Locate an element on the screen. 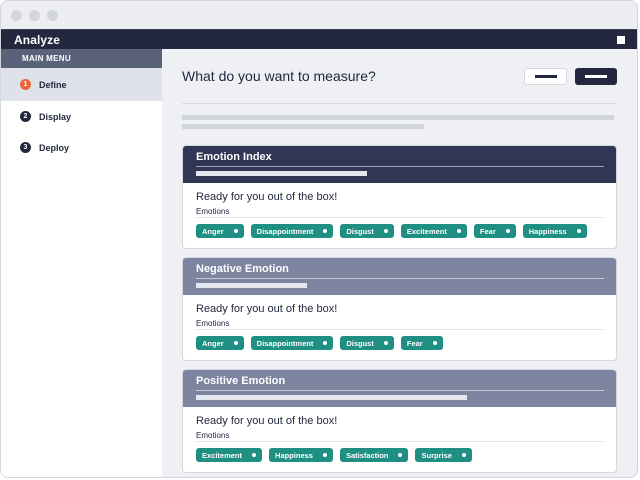 This screenshot has height=480, width=640. menu-square-icon is located at coordinates (621, 39).